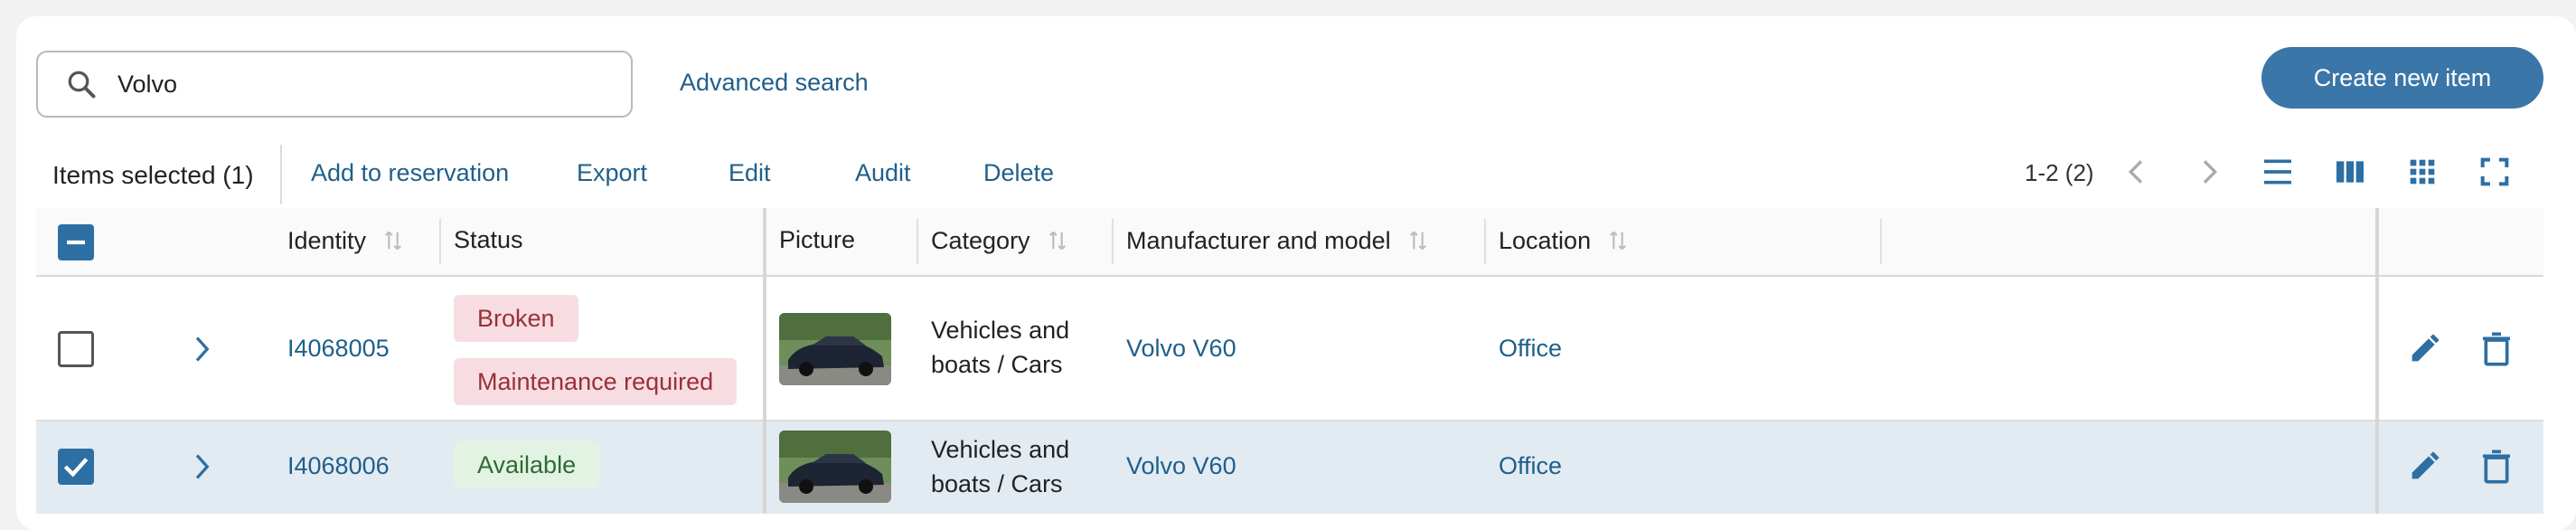 The height and width of the screenshot is (530, 2576). I want to click on column-label: Status, so click(488, 239).